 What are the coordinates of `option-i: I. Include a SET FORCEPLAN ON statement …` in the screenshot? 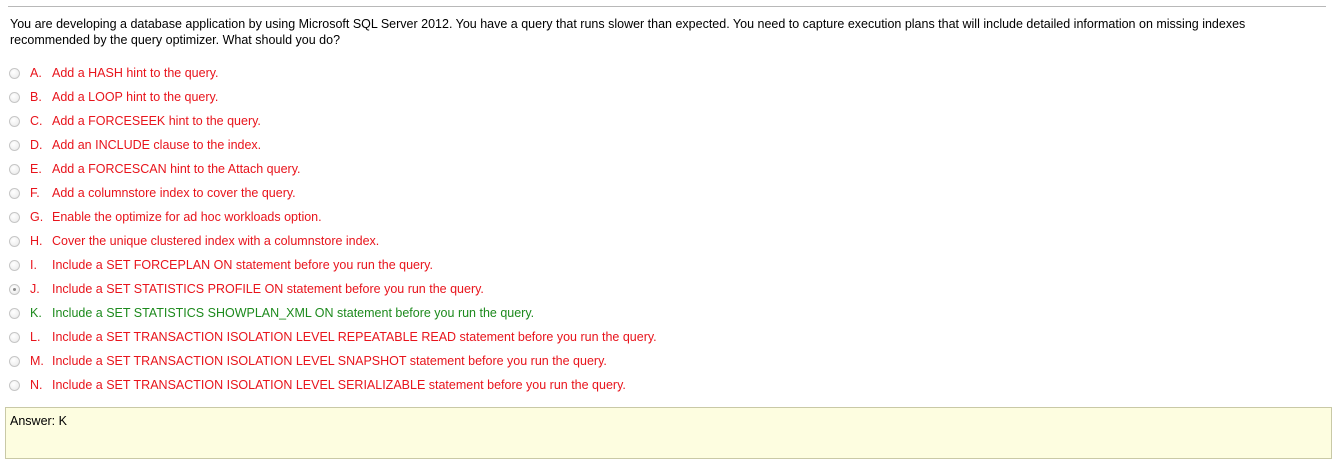 It's located at (659, 265).